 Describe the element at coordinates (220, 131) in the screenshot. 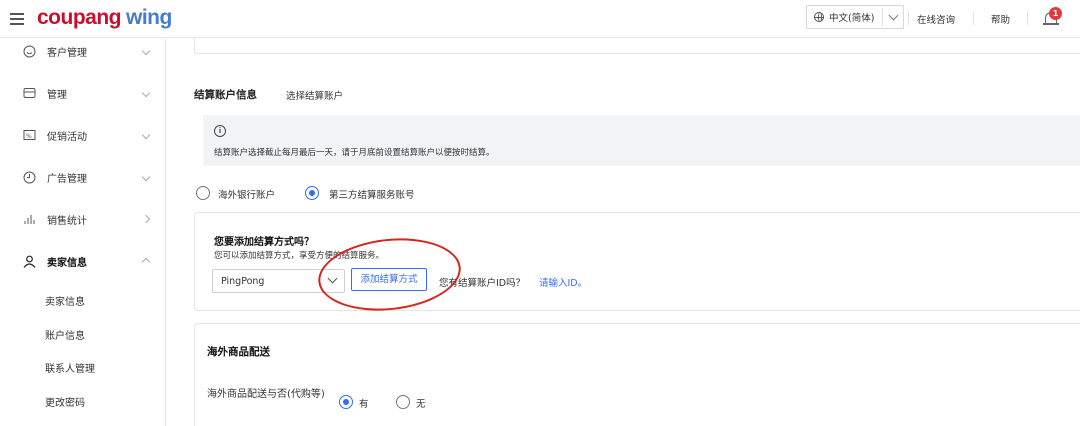

I see `info-icon: i` at that location.